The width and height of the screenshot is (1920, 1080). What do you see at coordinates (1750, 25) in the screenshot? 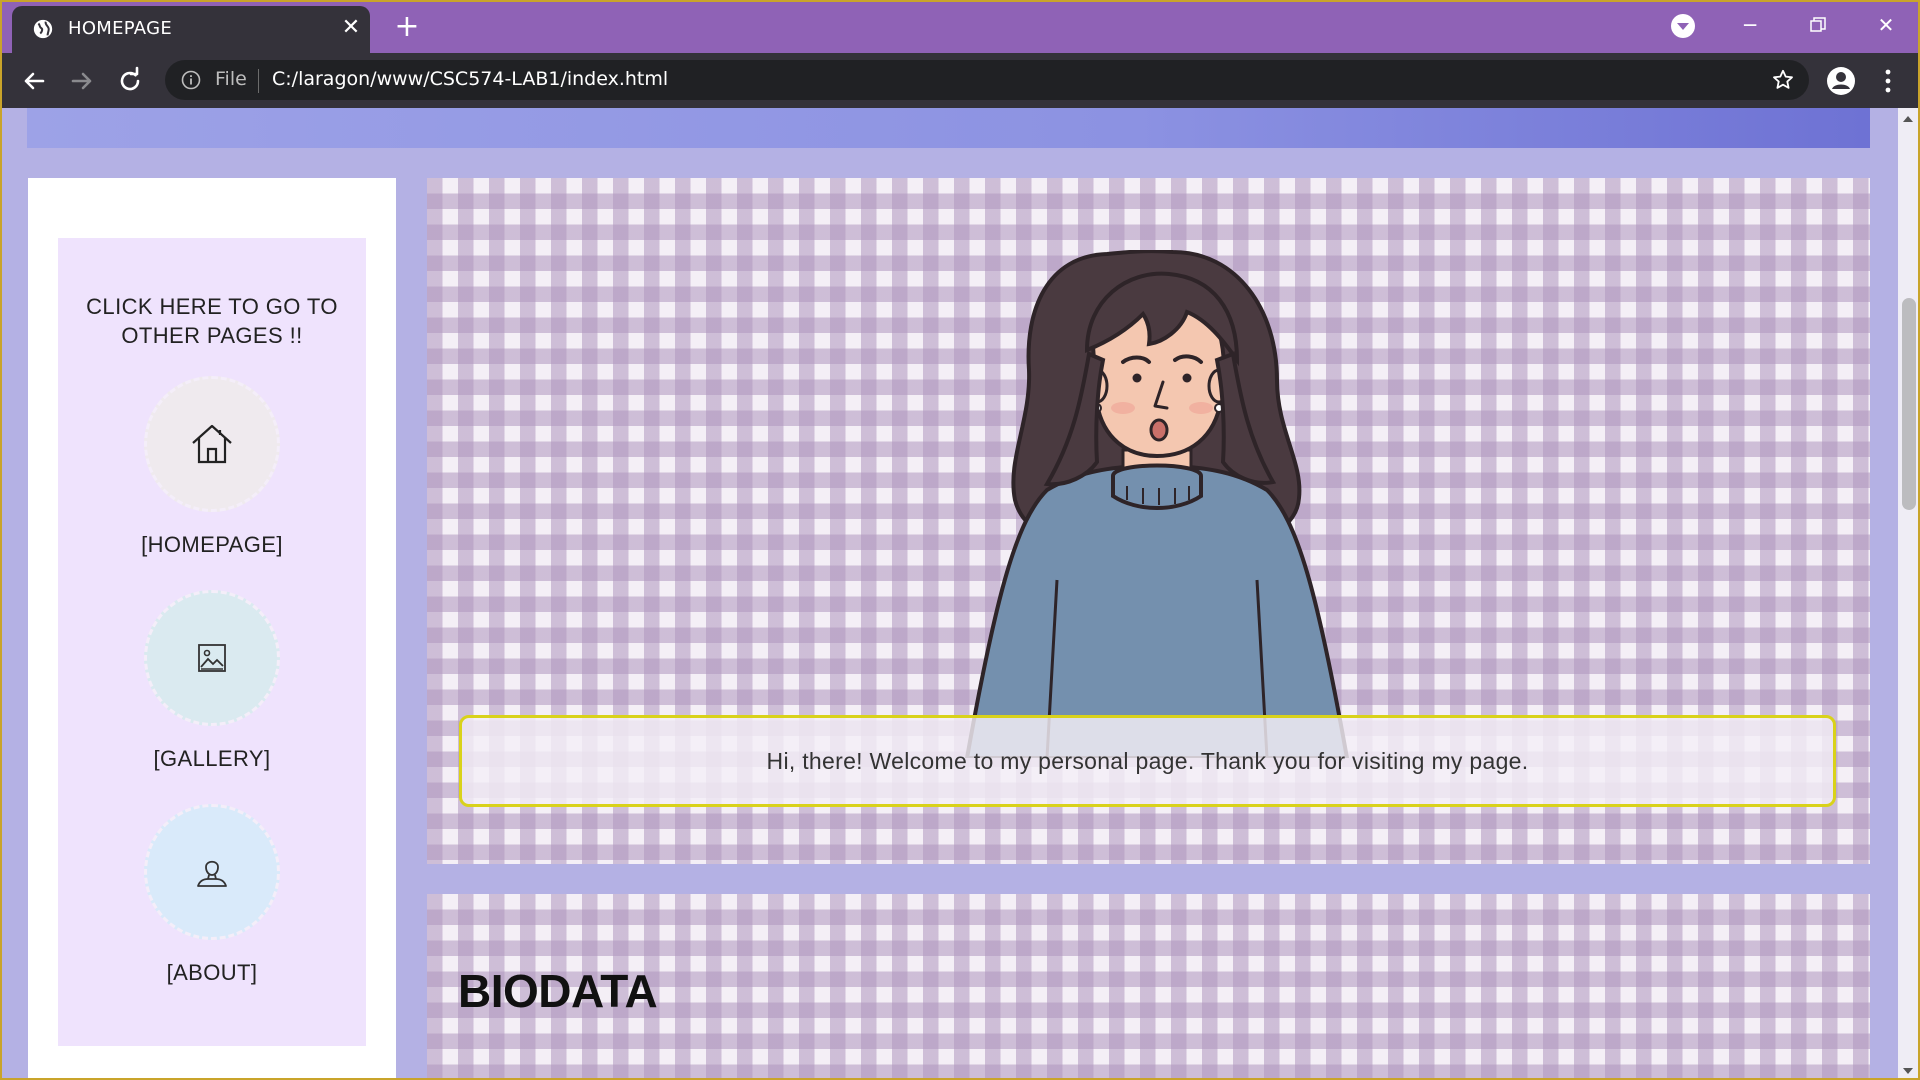
I see `minimize-button: ─` at bounding box center [1750, 25].